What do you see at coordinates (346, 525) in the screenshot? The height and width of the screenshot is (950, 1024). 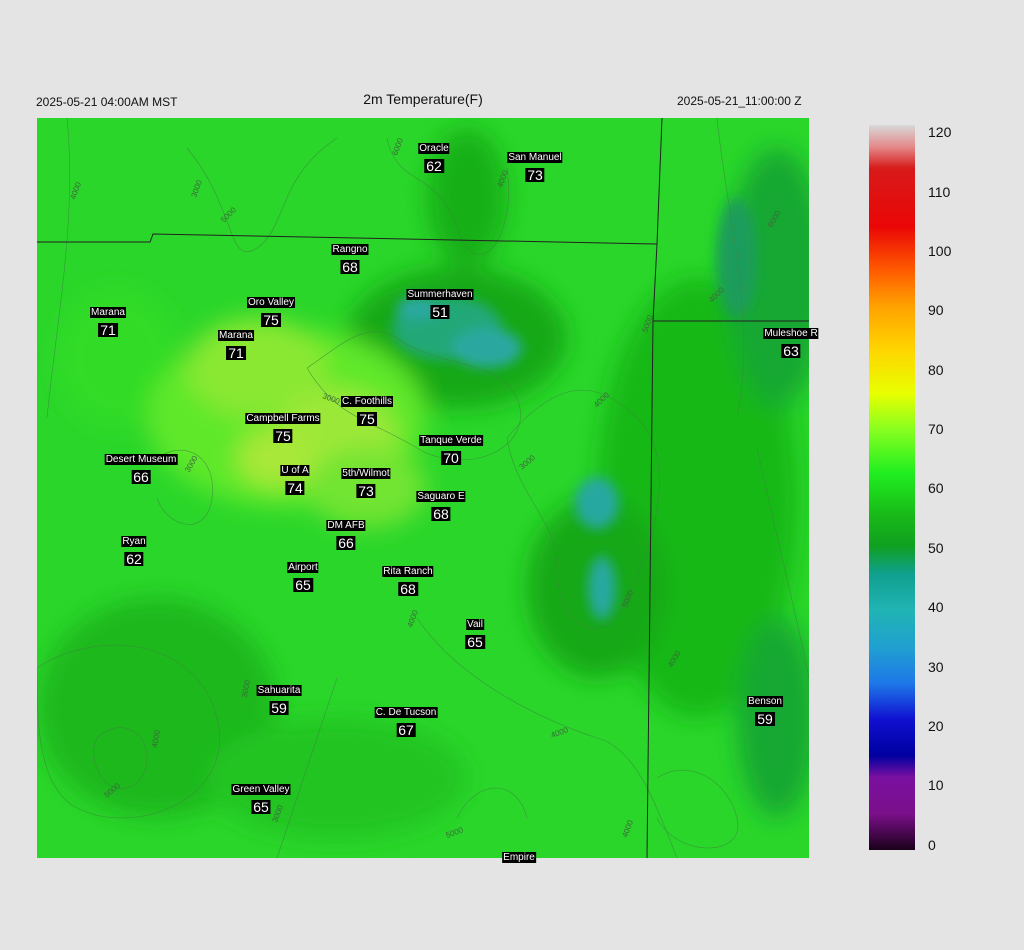 I see `station-name: DM AFB` at bounding box center [346, 525].